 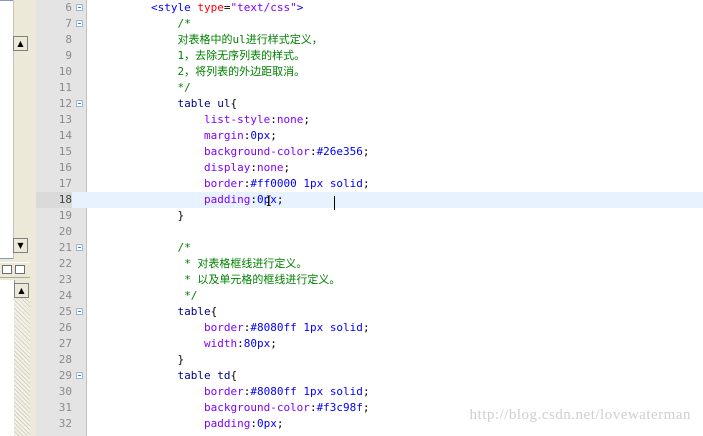 What do you see at coordinates (65, 295) in the screenshot?
I see `line-number: 24` at bounding box center [65, 295].